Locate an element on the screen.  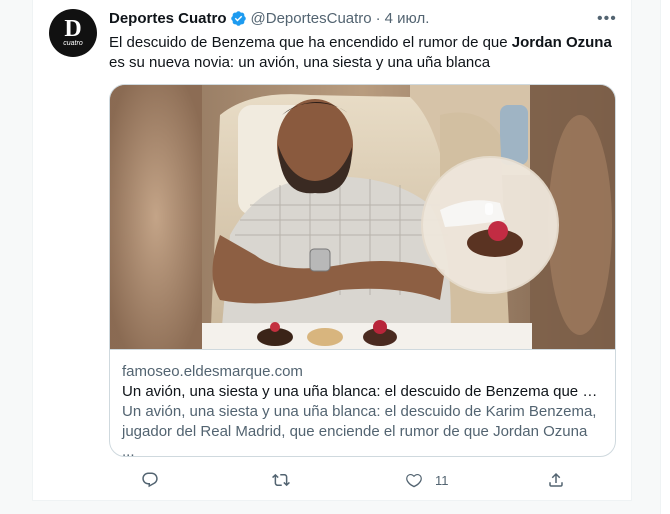
author-handle: @DeportesCuatro is located at coordinates (311, 18).